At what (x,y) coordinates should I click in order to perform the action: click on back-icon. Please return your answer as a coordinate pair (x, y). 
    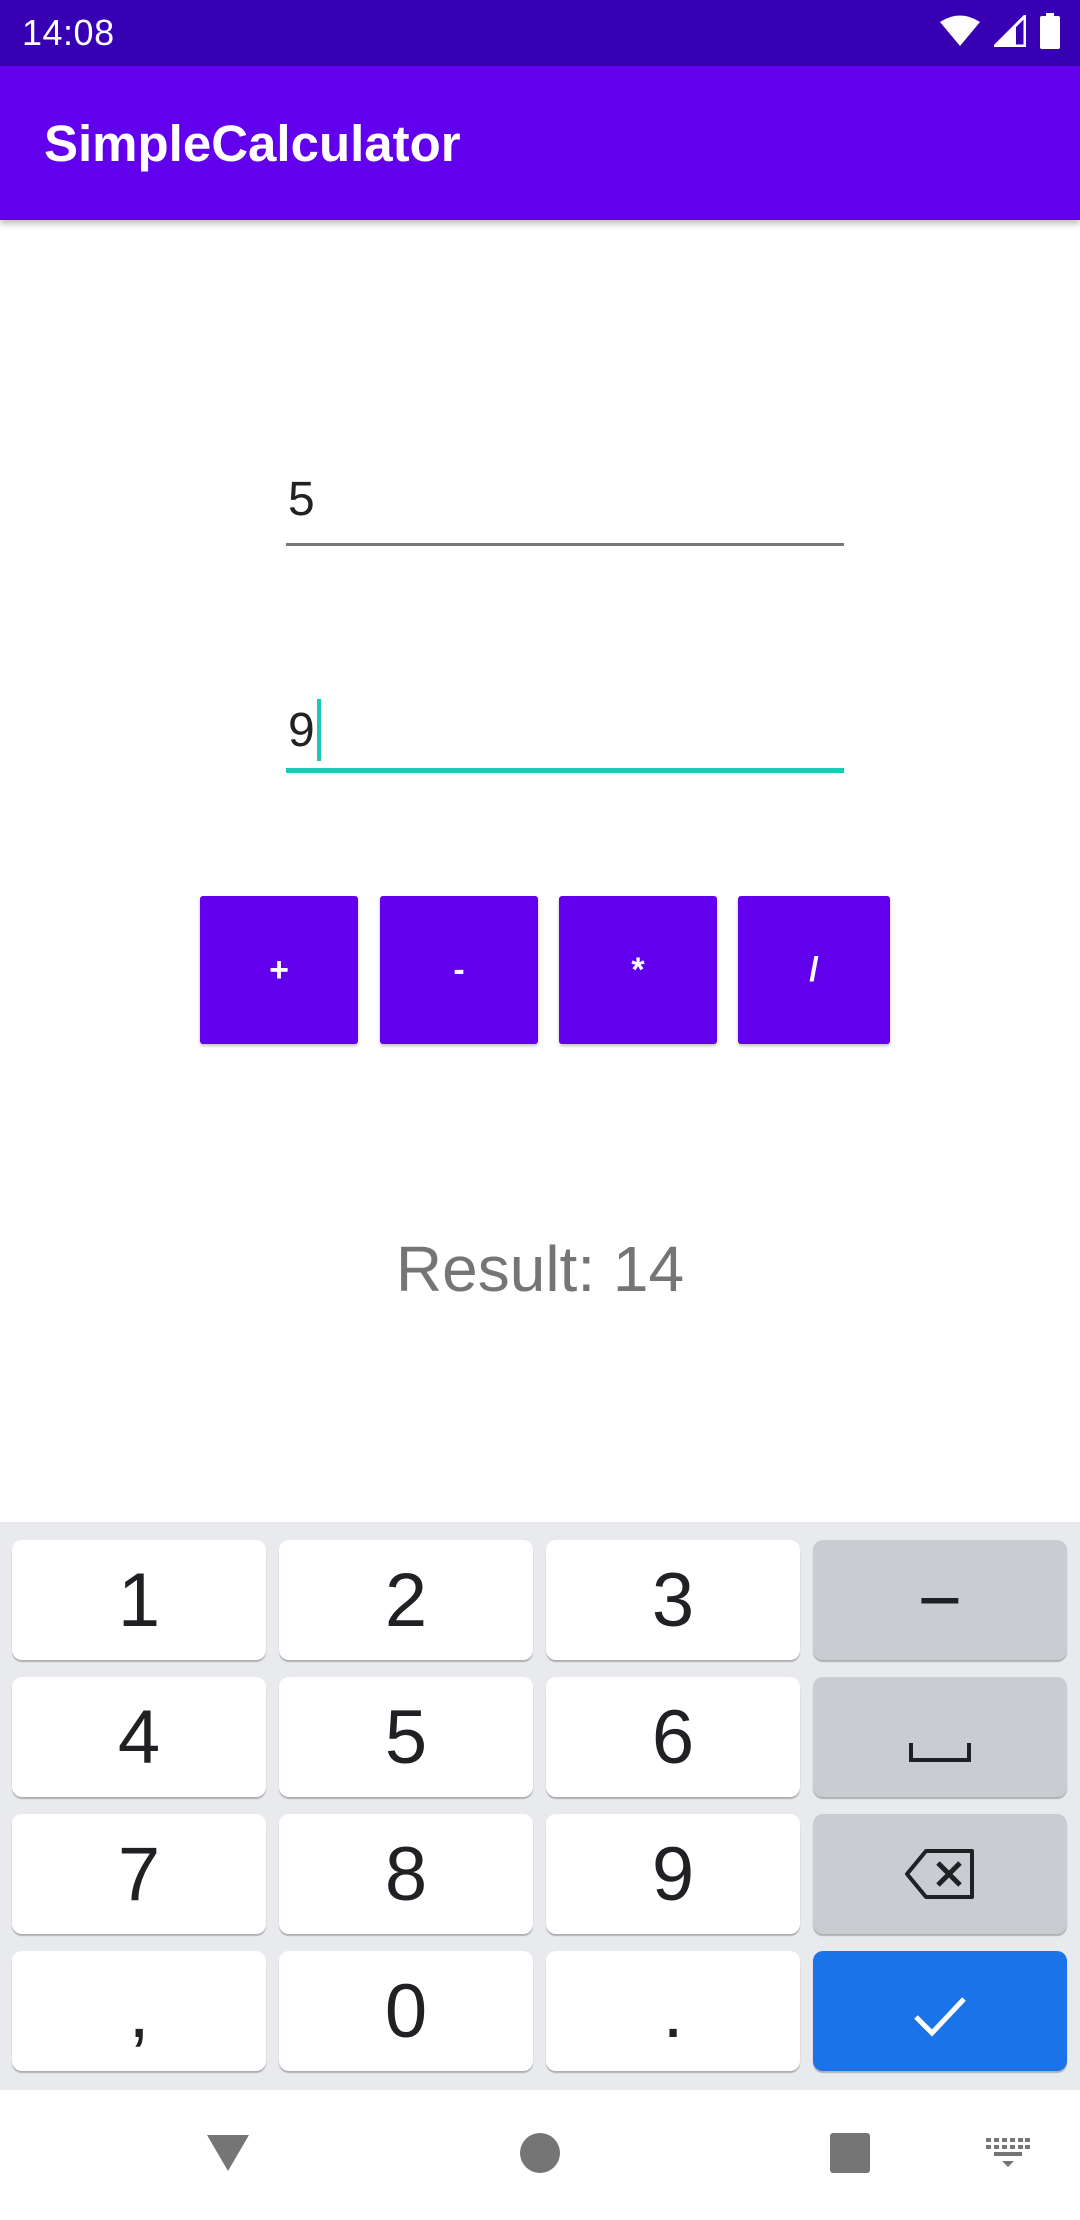
    Looking at the image, I should click on (228, 2155).